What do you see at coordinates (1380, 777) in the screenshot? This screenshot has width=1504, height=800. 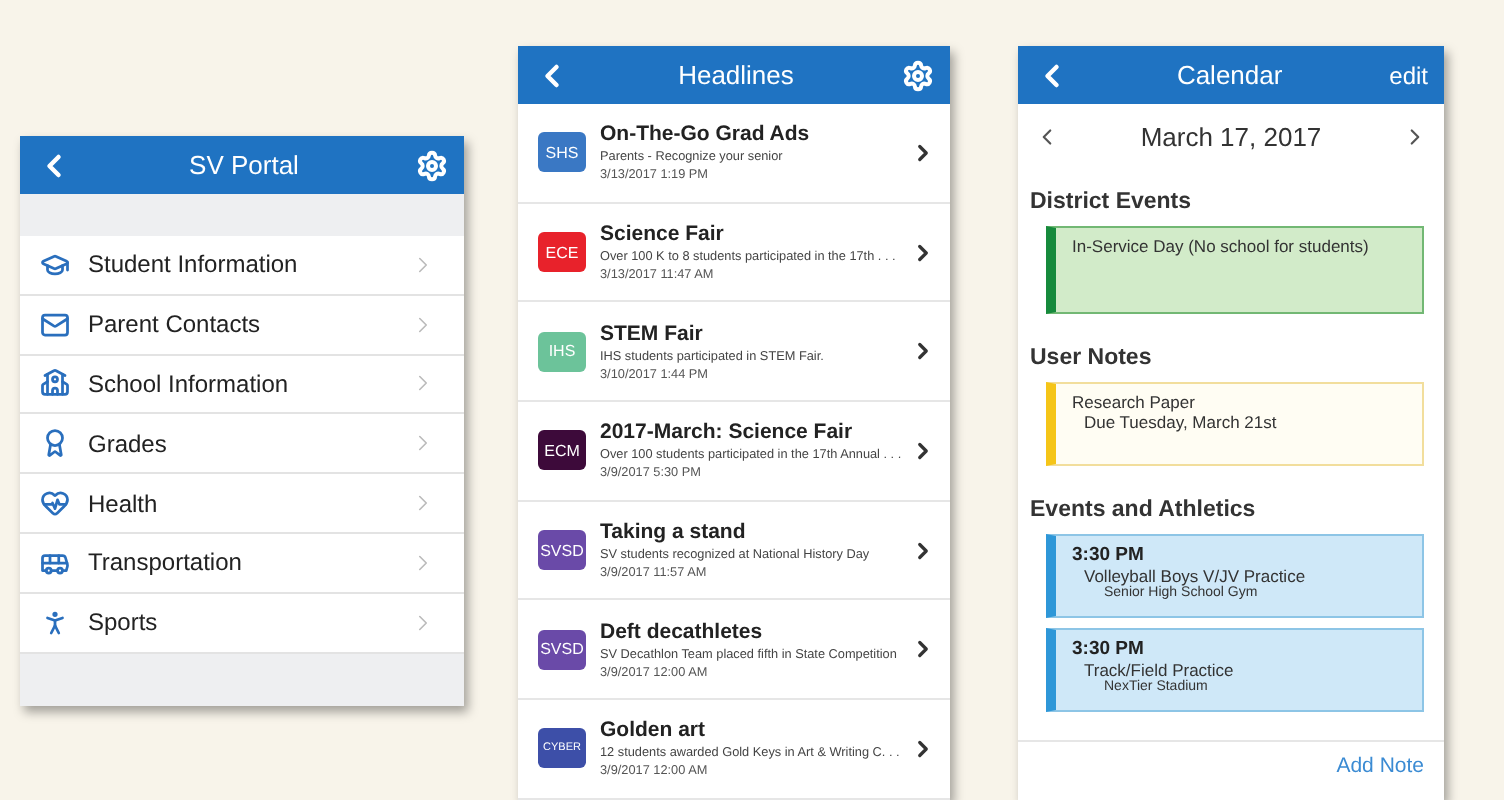 I see `add-note-link: Add Note` at bounding box center [1380, 777].